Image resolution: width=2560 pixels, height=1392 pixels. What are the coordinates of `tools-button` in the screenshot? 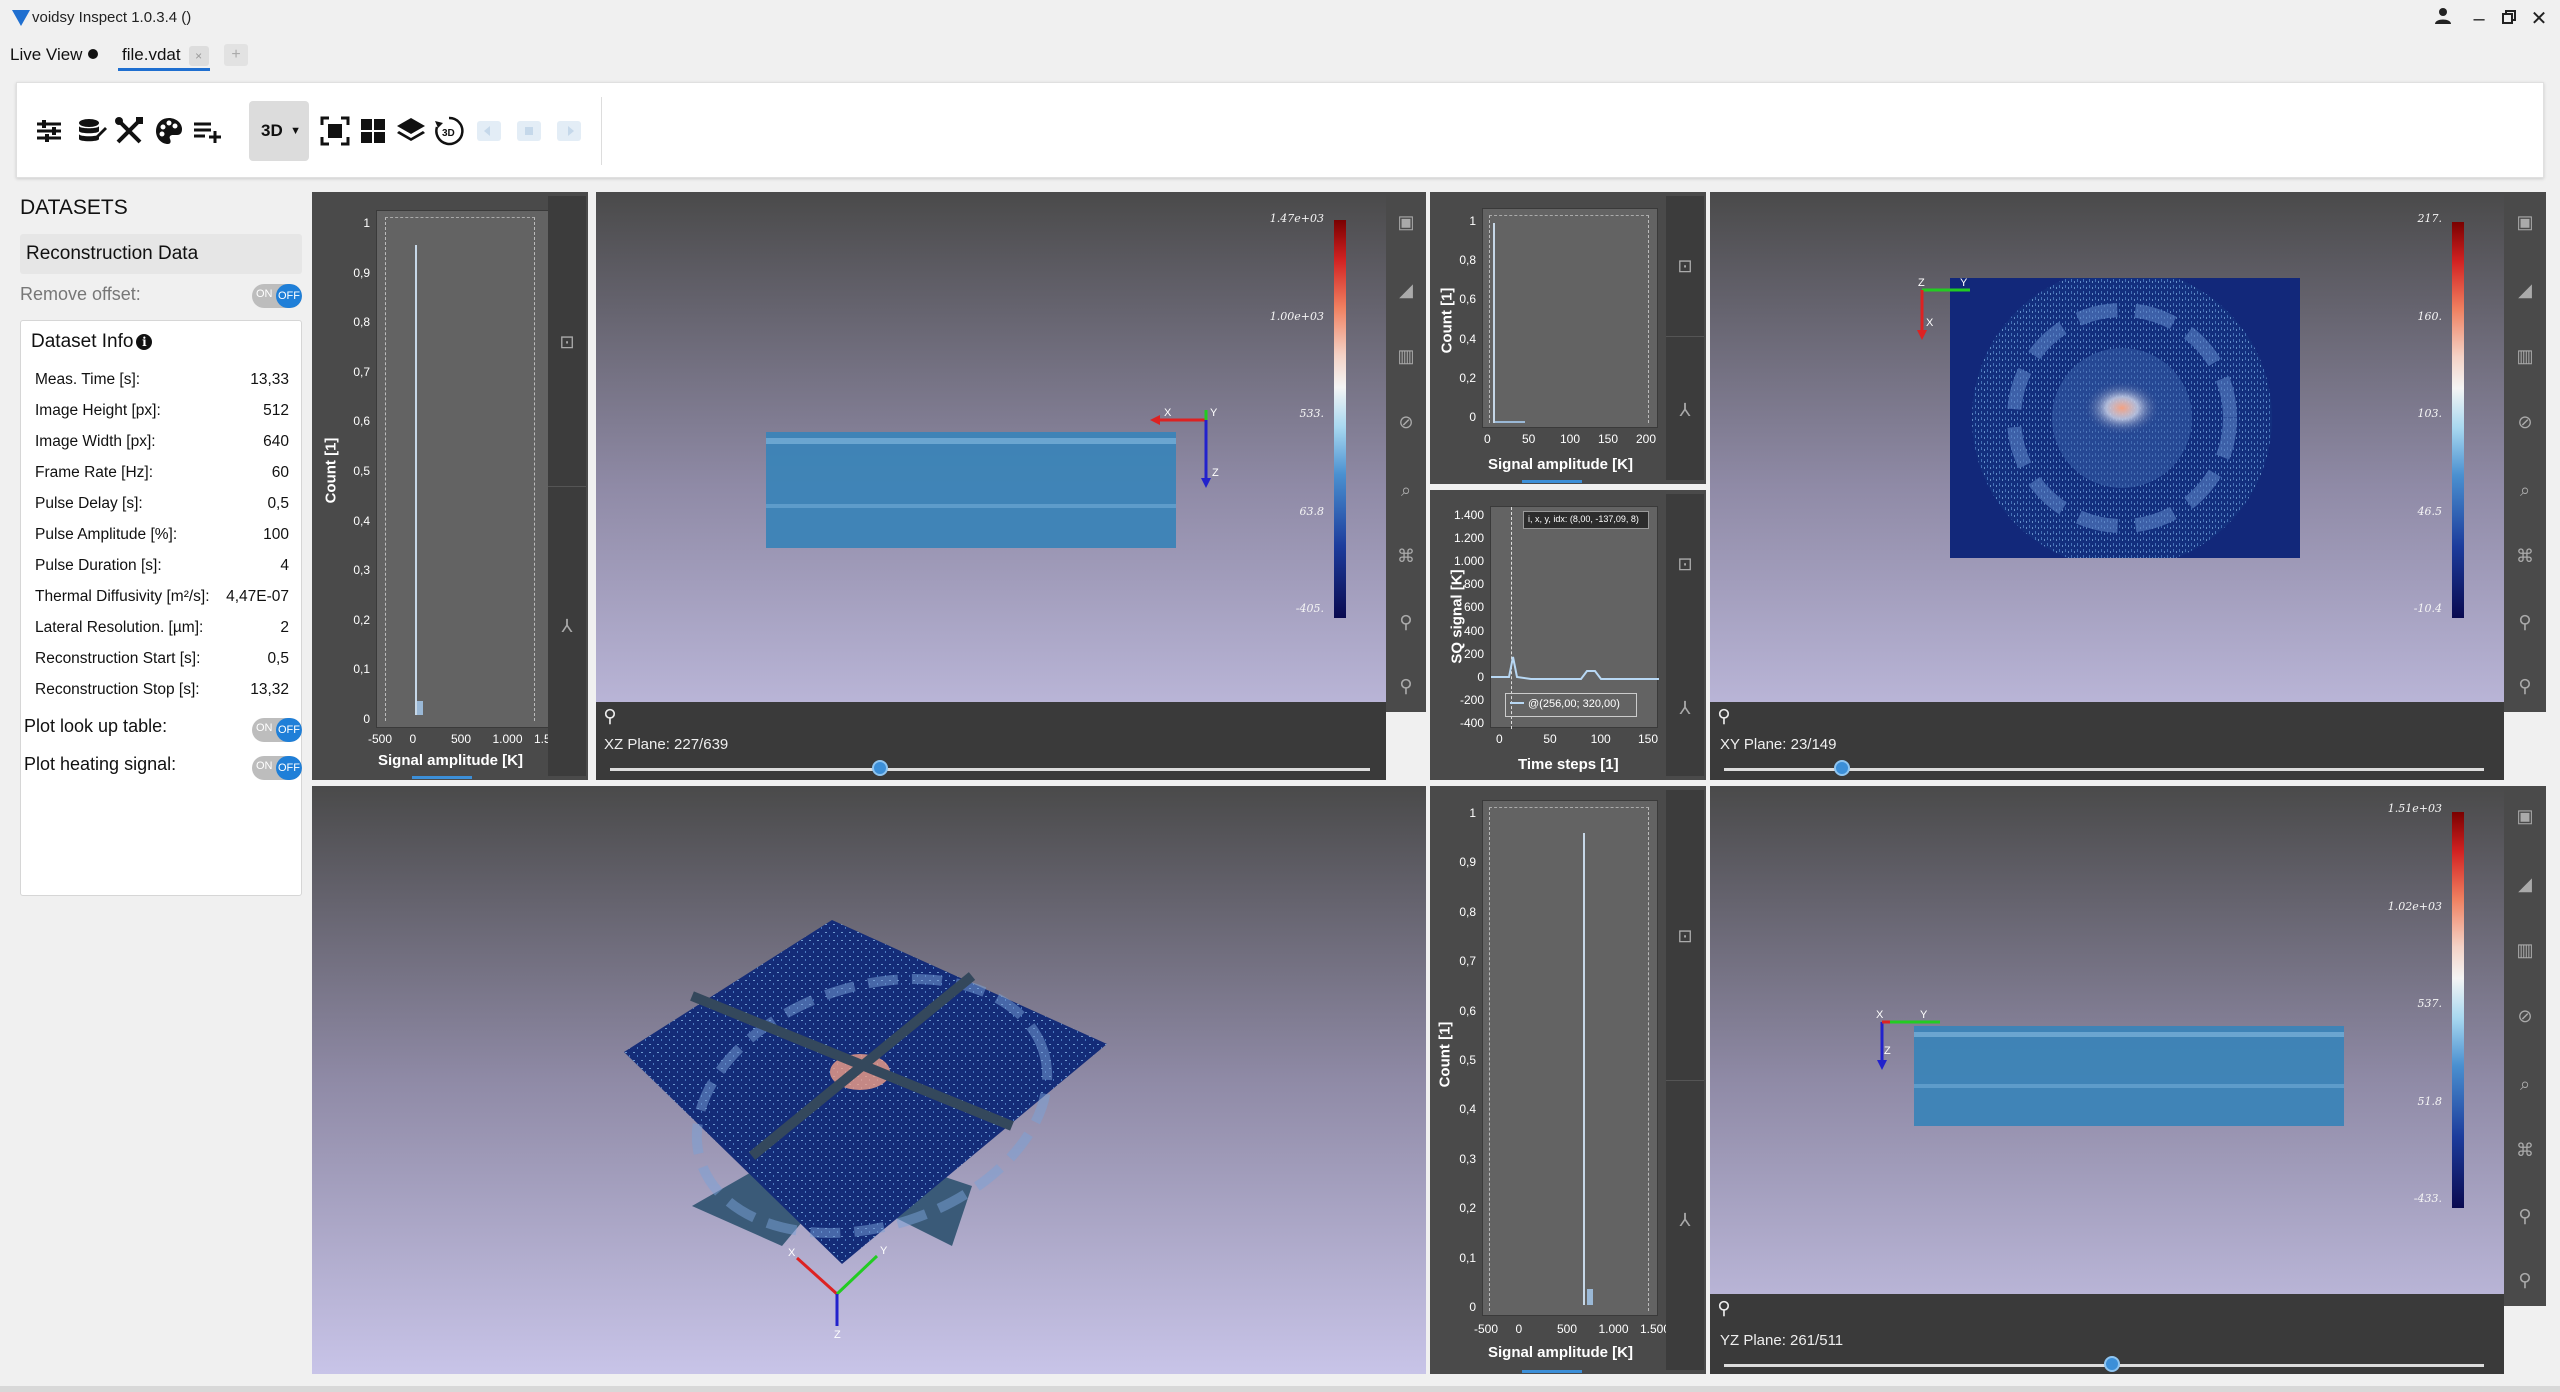 It's located at (129, 131).